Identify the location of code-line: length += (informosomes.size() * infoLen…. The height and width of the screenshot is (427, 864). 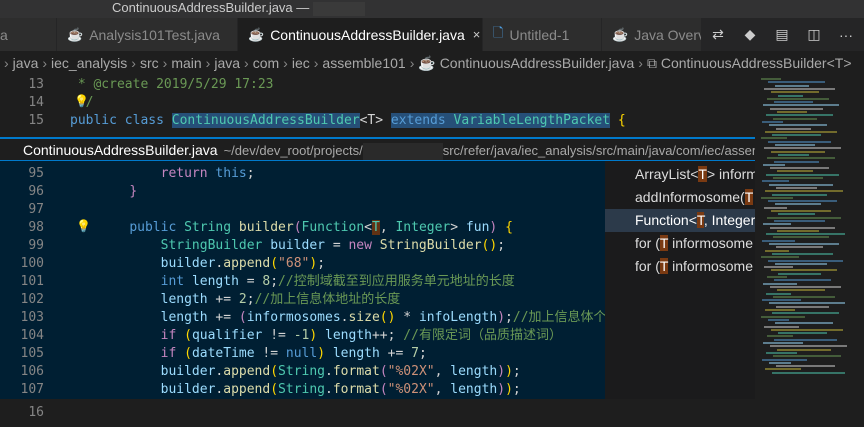
(351, 318).